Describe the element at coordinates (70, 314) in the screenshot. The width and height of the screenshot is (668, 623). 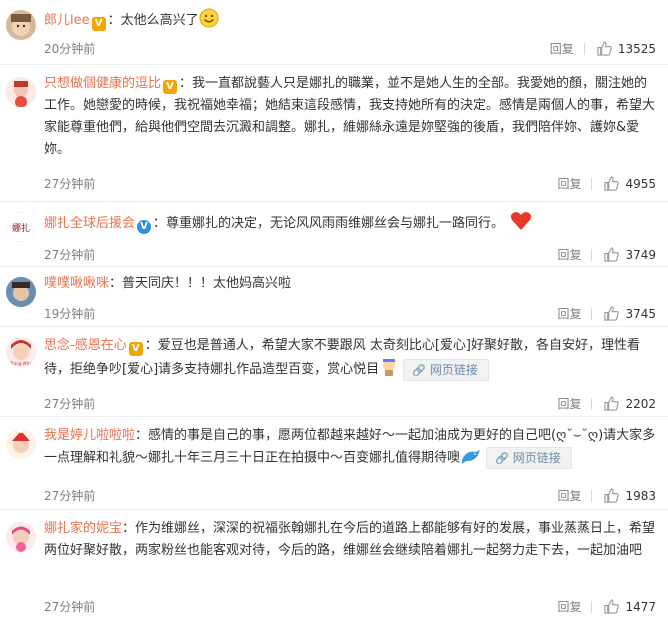
I see `comment-timestamp: 19分钟前` at that location.